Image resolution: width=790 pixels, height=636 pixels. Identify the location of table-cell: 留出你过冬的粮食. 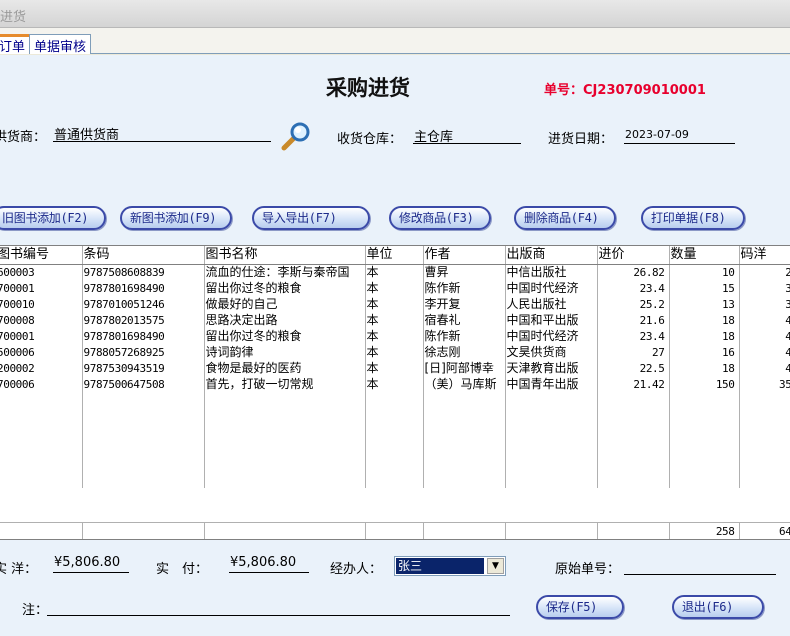
(285, 336).